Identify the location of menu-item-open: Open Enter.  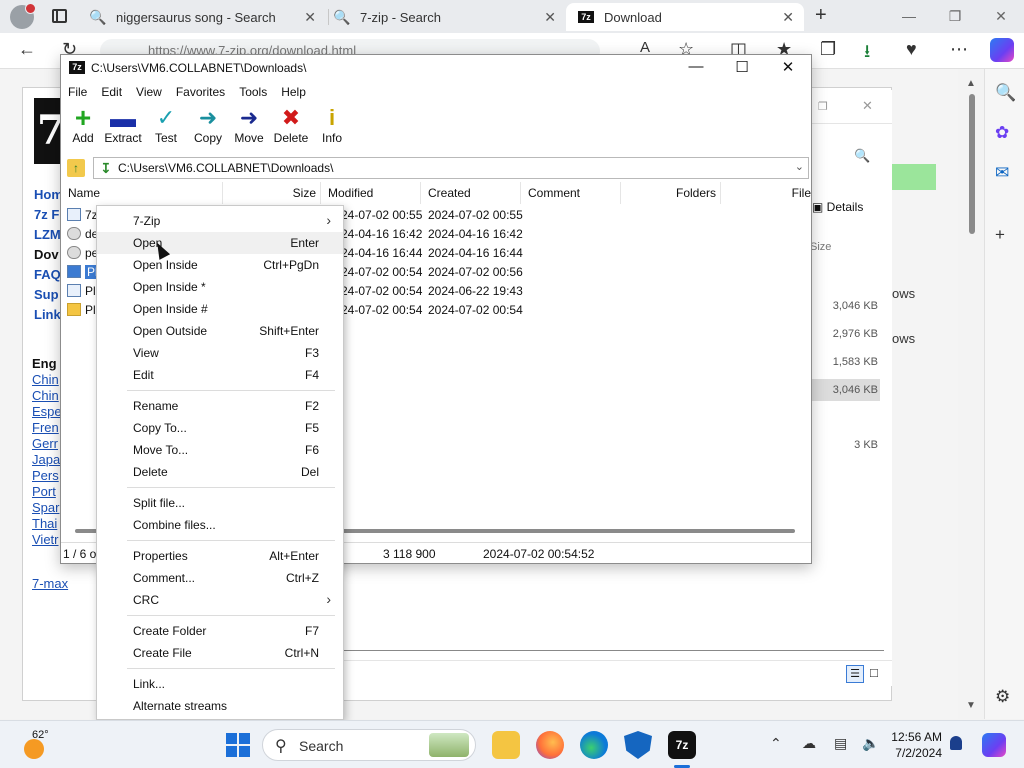
(220, 243).